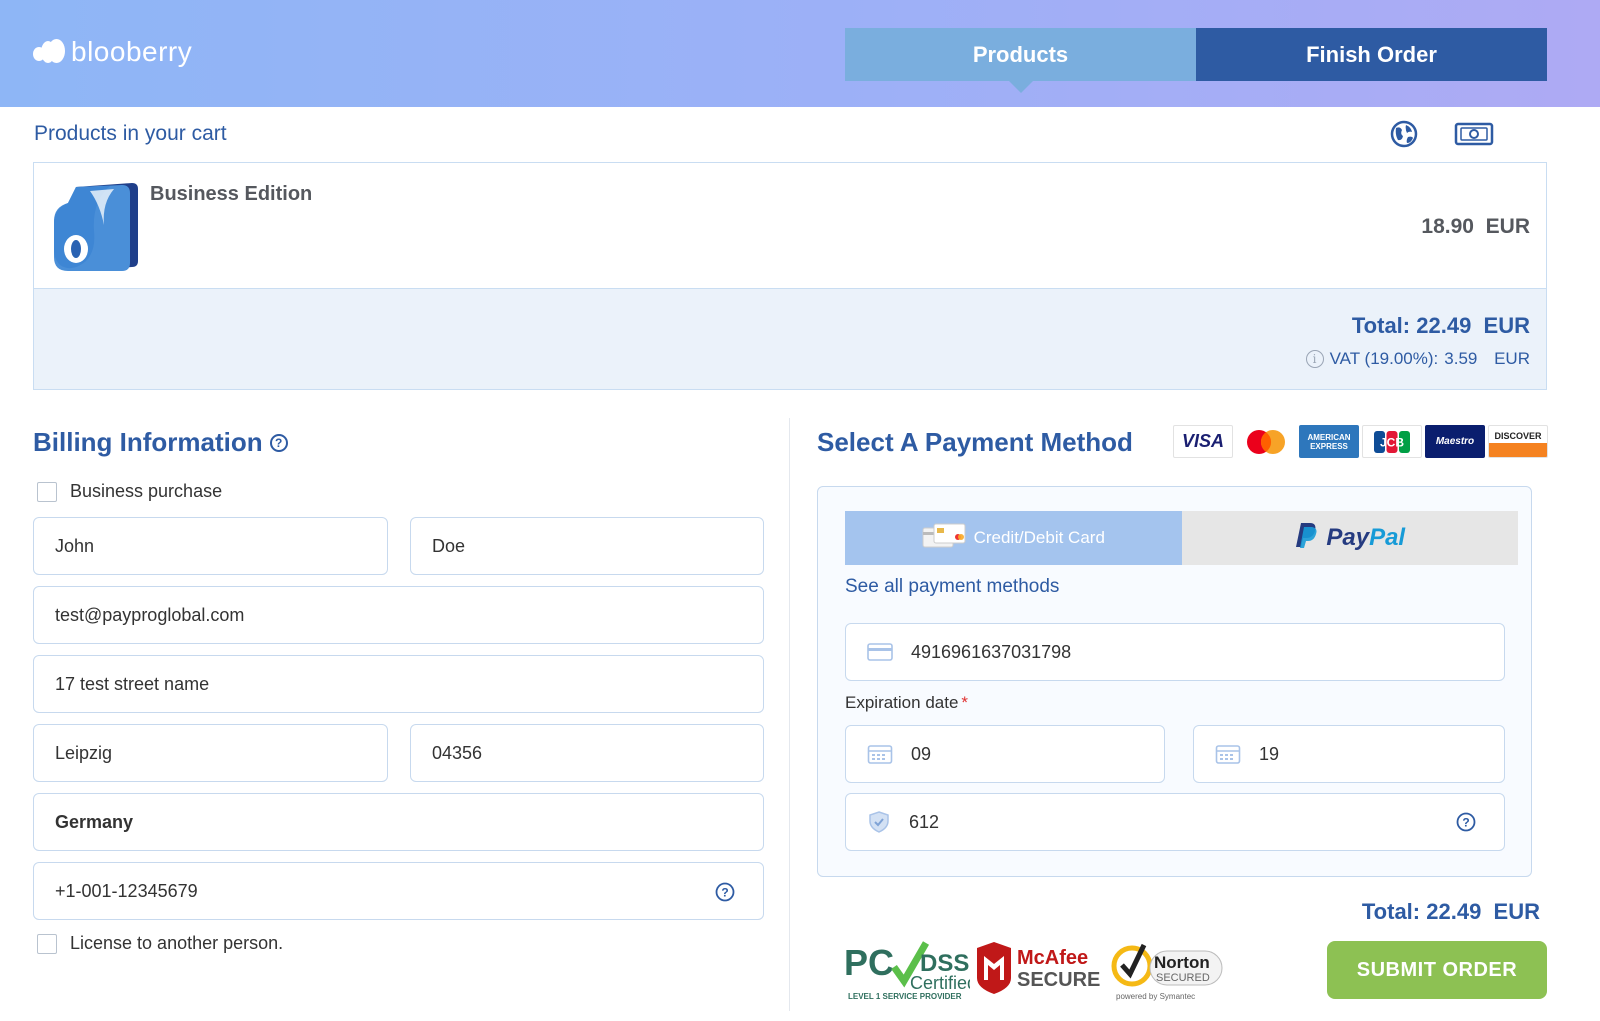  Describe the element at coordinates (231, 194) in the screenshot. I see `product-name: Business Edition` at that location.